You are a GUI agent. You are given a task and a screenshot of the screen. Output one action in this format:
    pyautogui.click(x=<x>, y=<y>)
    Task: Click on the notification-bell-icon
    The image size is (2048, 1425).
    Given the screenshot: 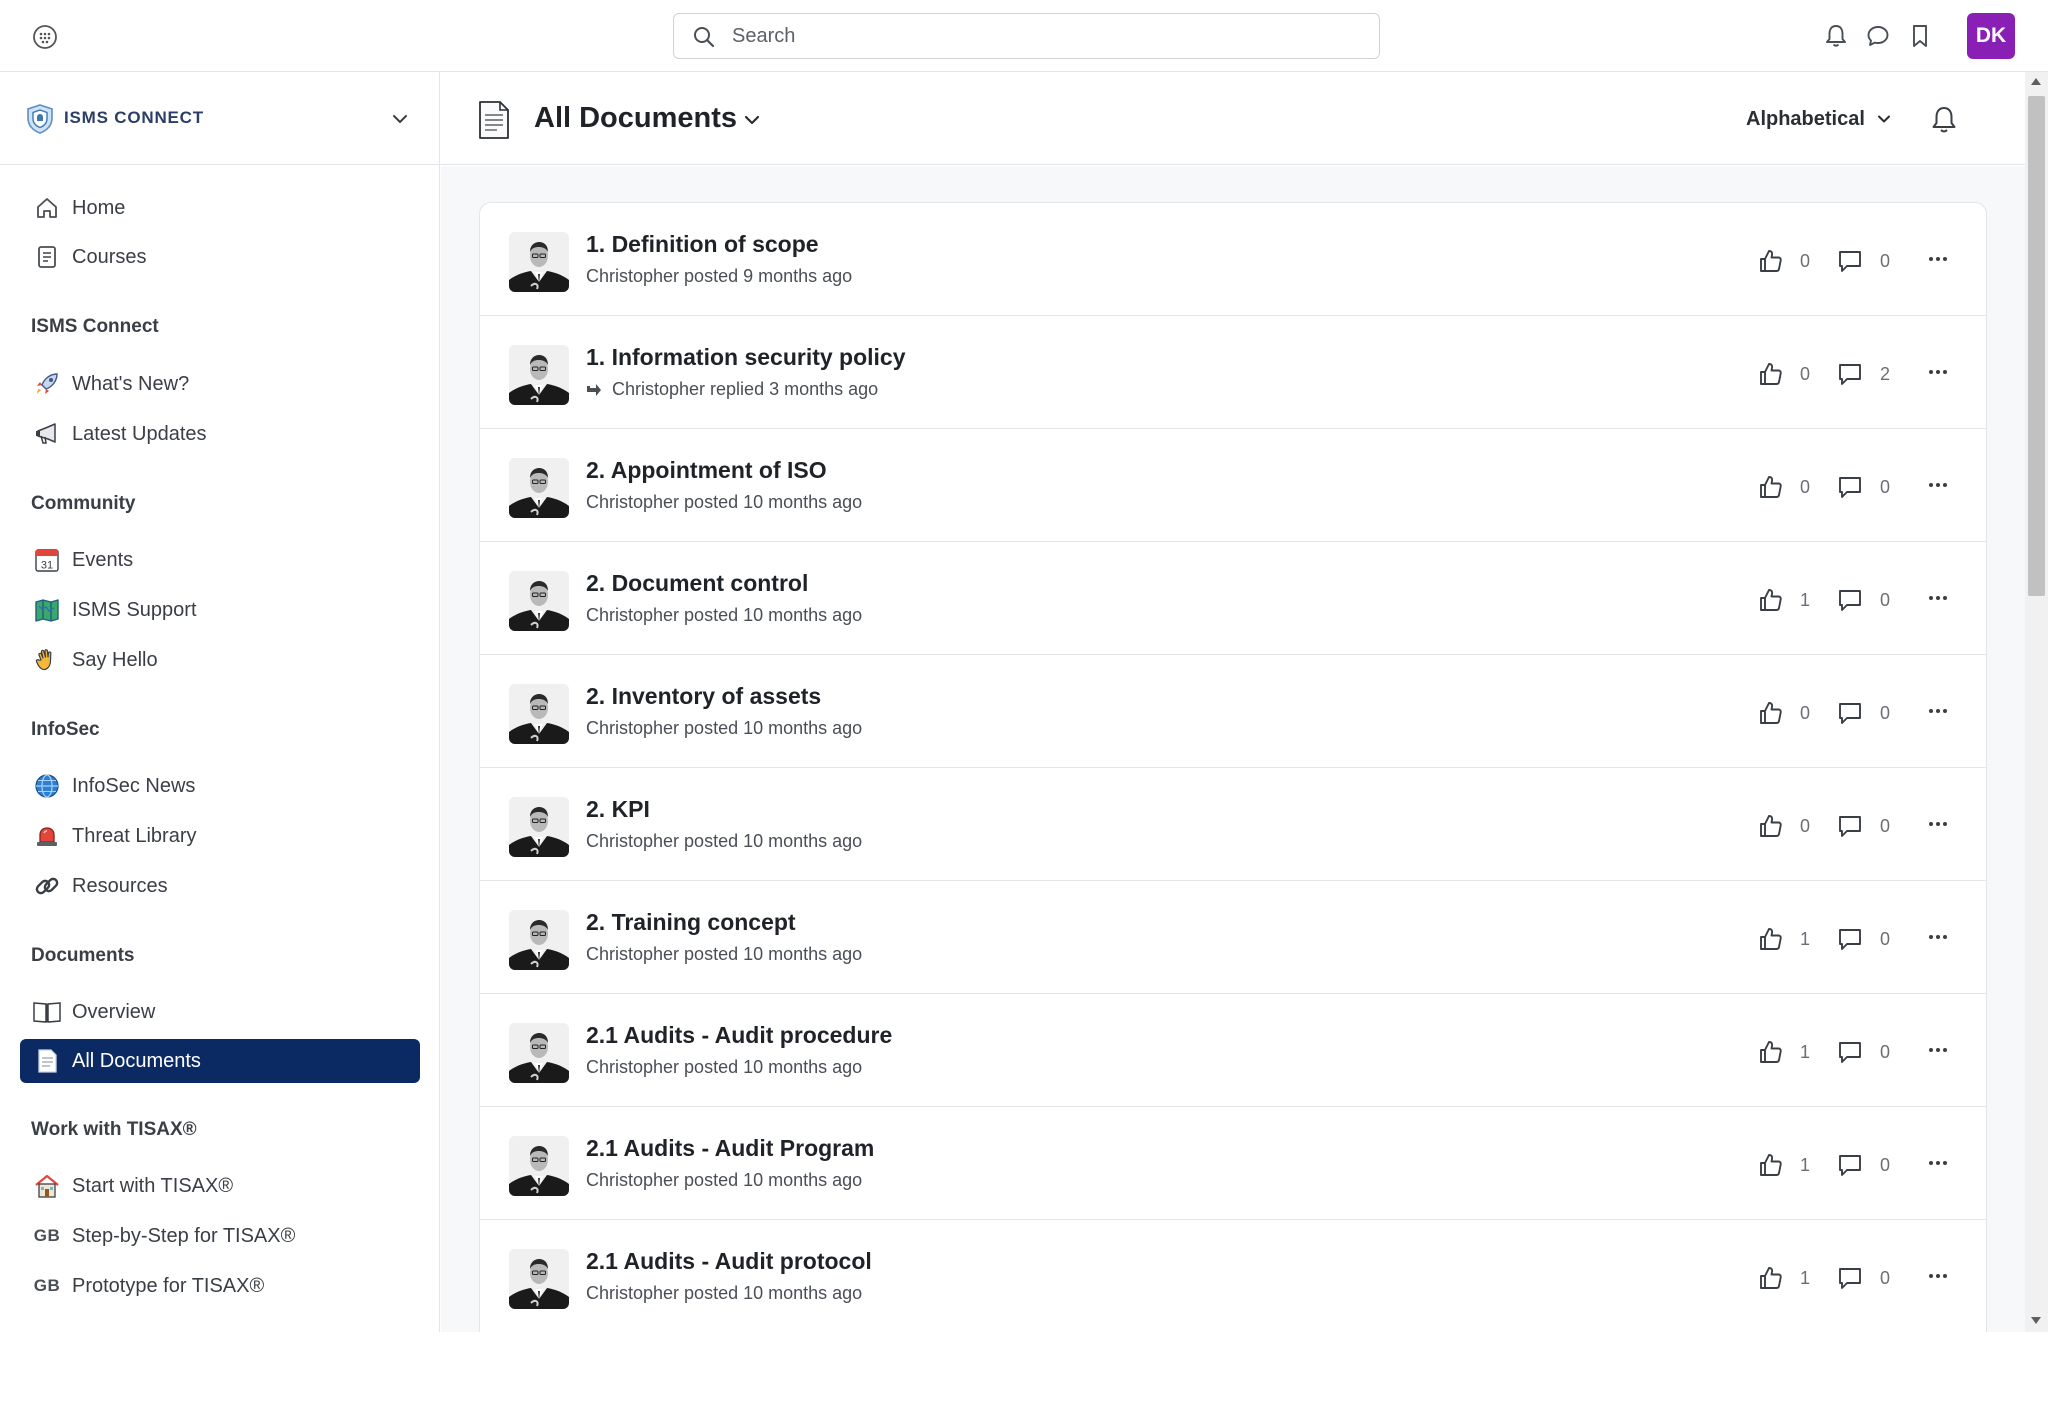 What is the action you would take?
    pyautogui.click(x=1944, y=120)
    